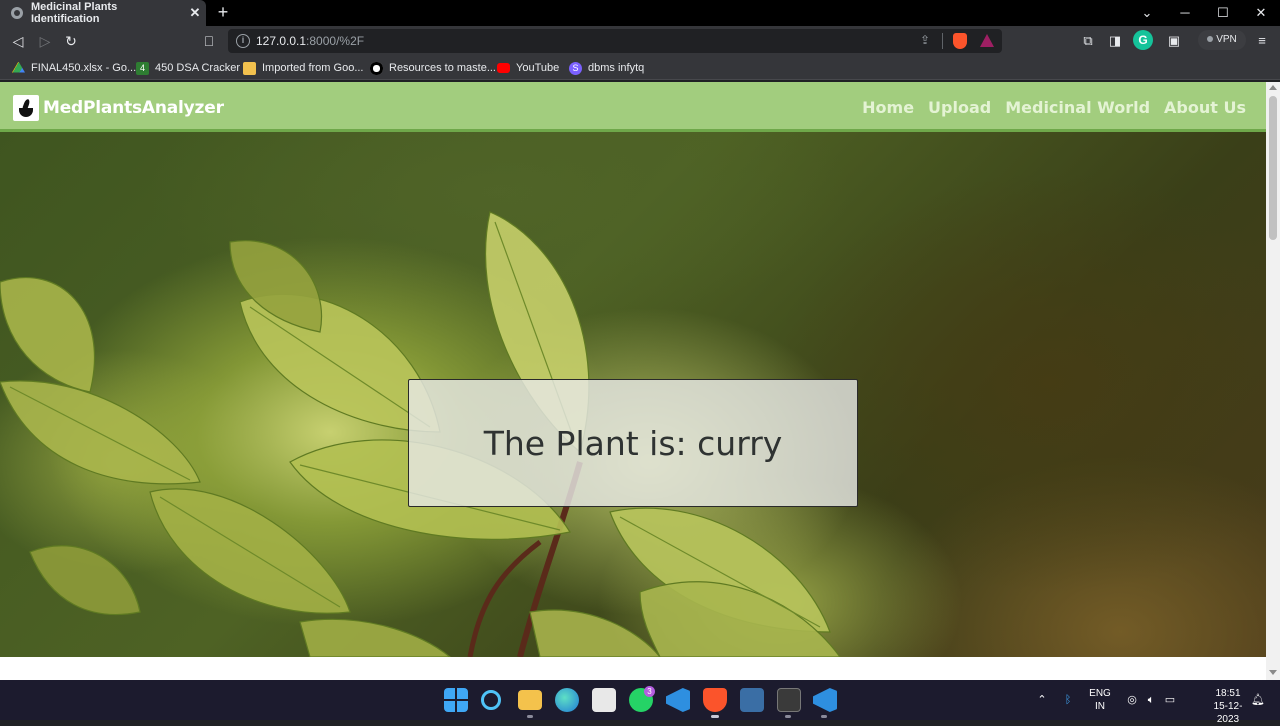 The image size is (1280, 726). I want to click on chevron-up-icon: ⌃, so click(1042, 700).